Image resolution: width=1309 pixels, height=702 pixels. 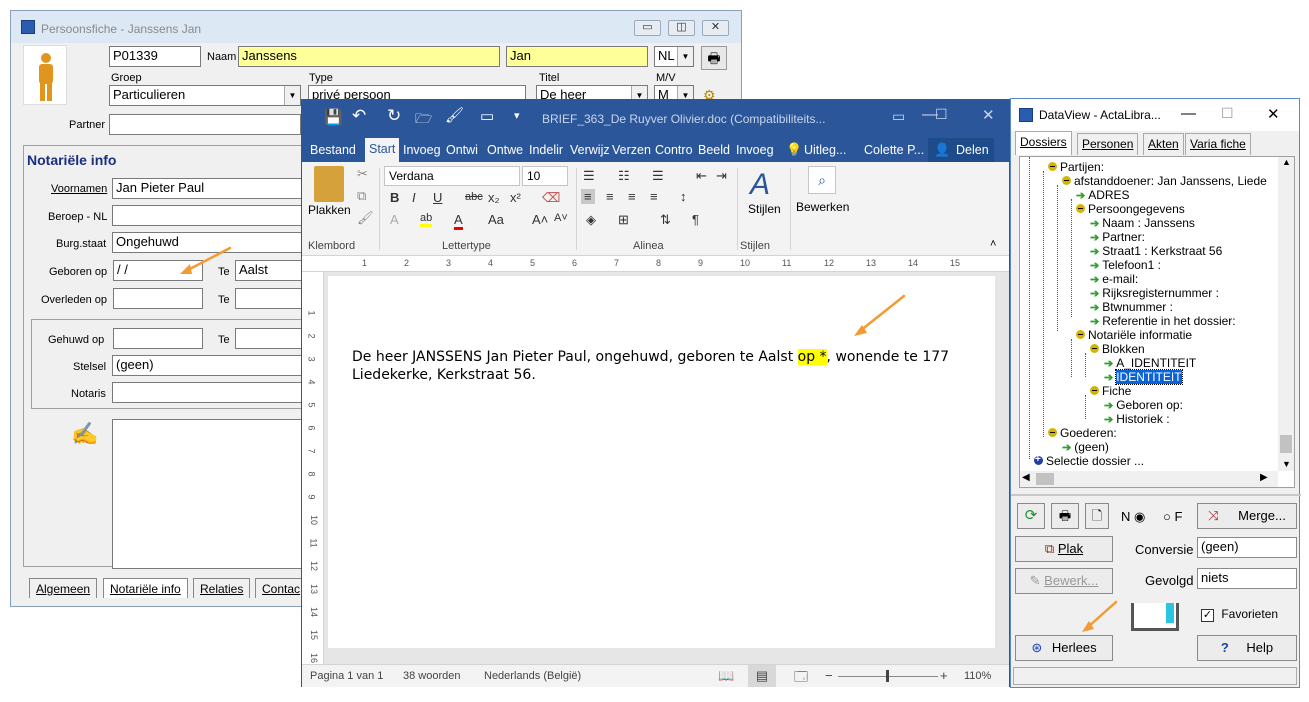 What do you see at coordinates (1102, 614) in the screenshot?
I see `arrow-herlees` at bounding box center [1102, 614].